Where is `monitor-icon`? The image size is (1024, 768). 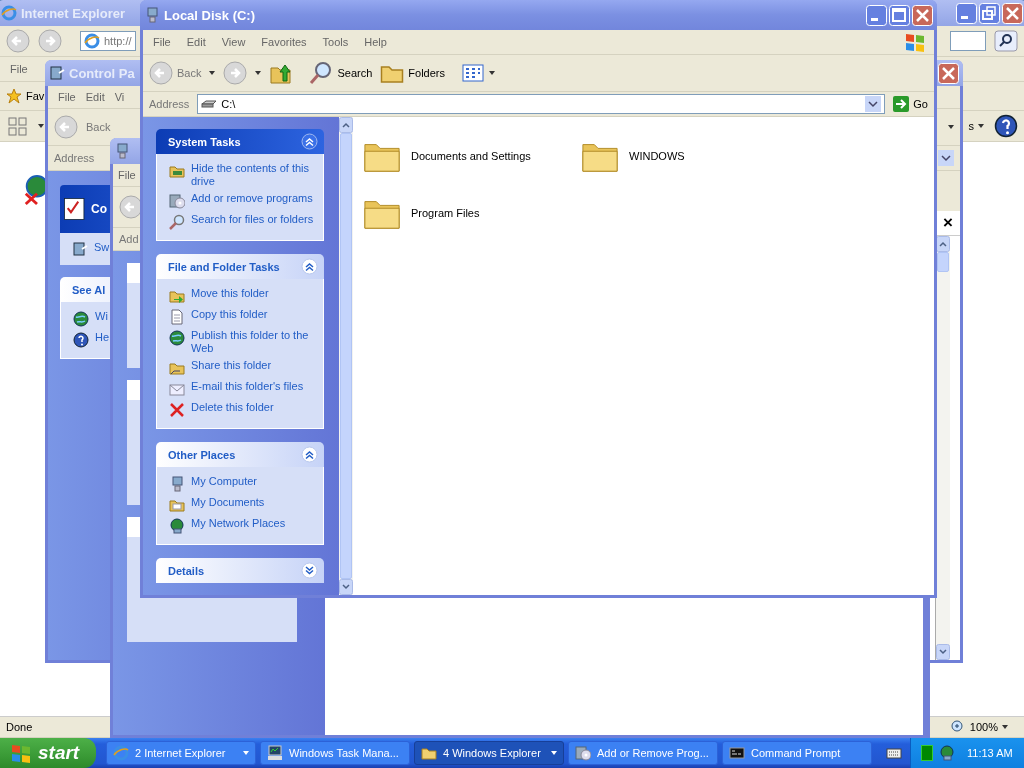
monitor-icon is located at coordinates (275, 753).